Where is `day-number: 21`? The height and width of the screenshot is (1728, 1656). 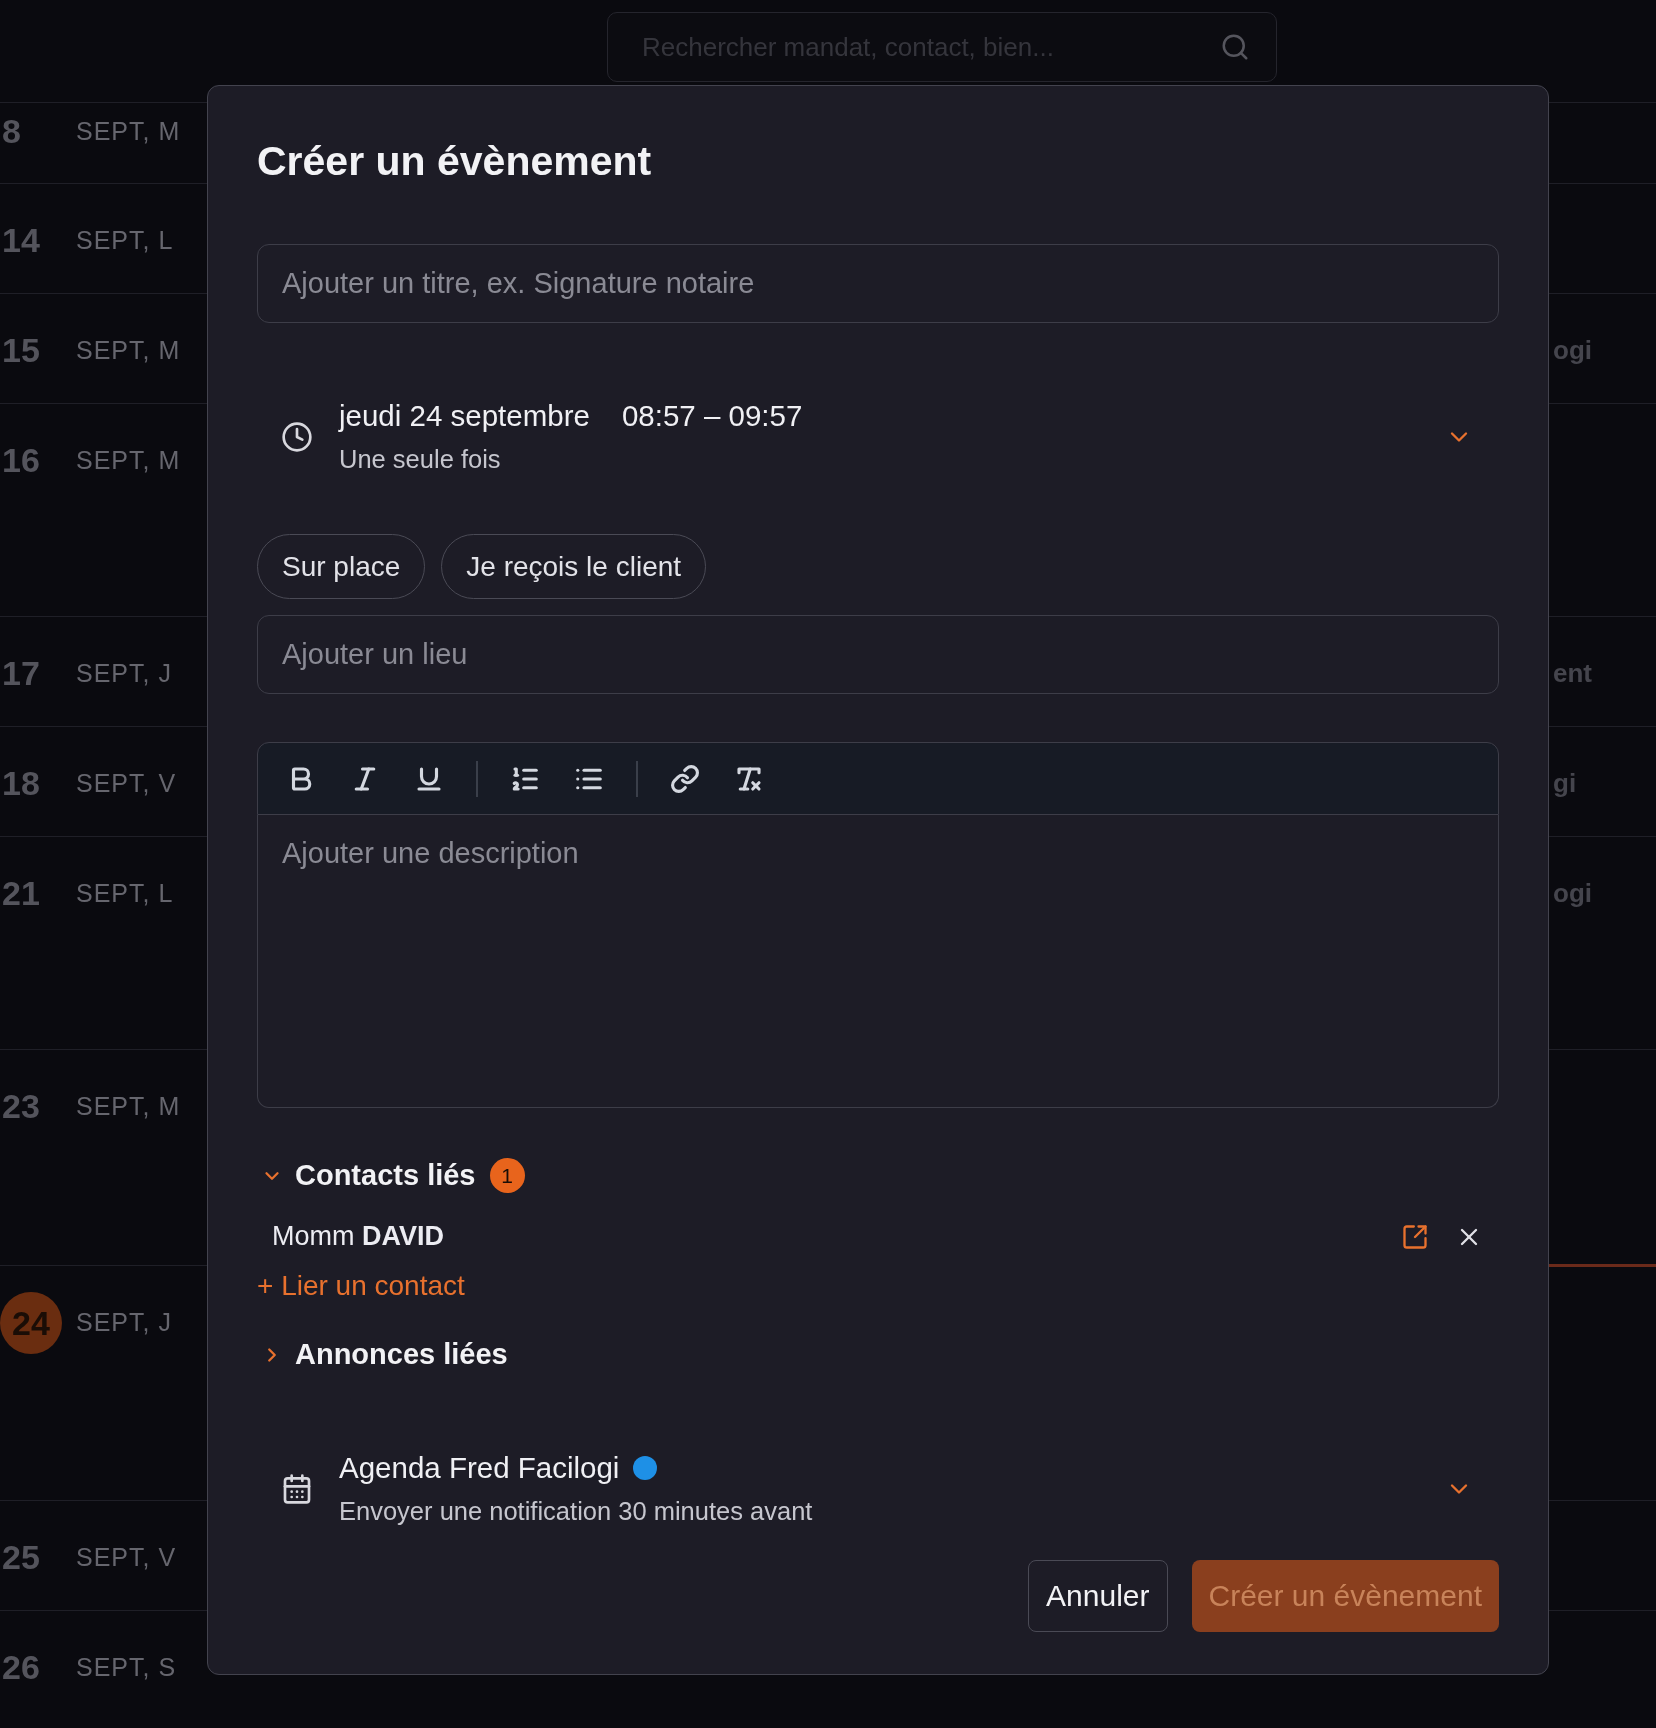
day-number: 21 is located at coordinates (21, 893).